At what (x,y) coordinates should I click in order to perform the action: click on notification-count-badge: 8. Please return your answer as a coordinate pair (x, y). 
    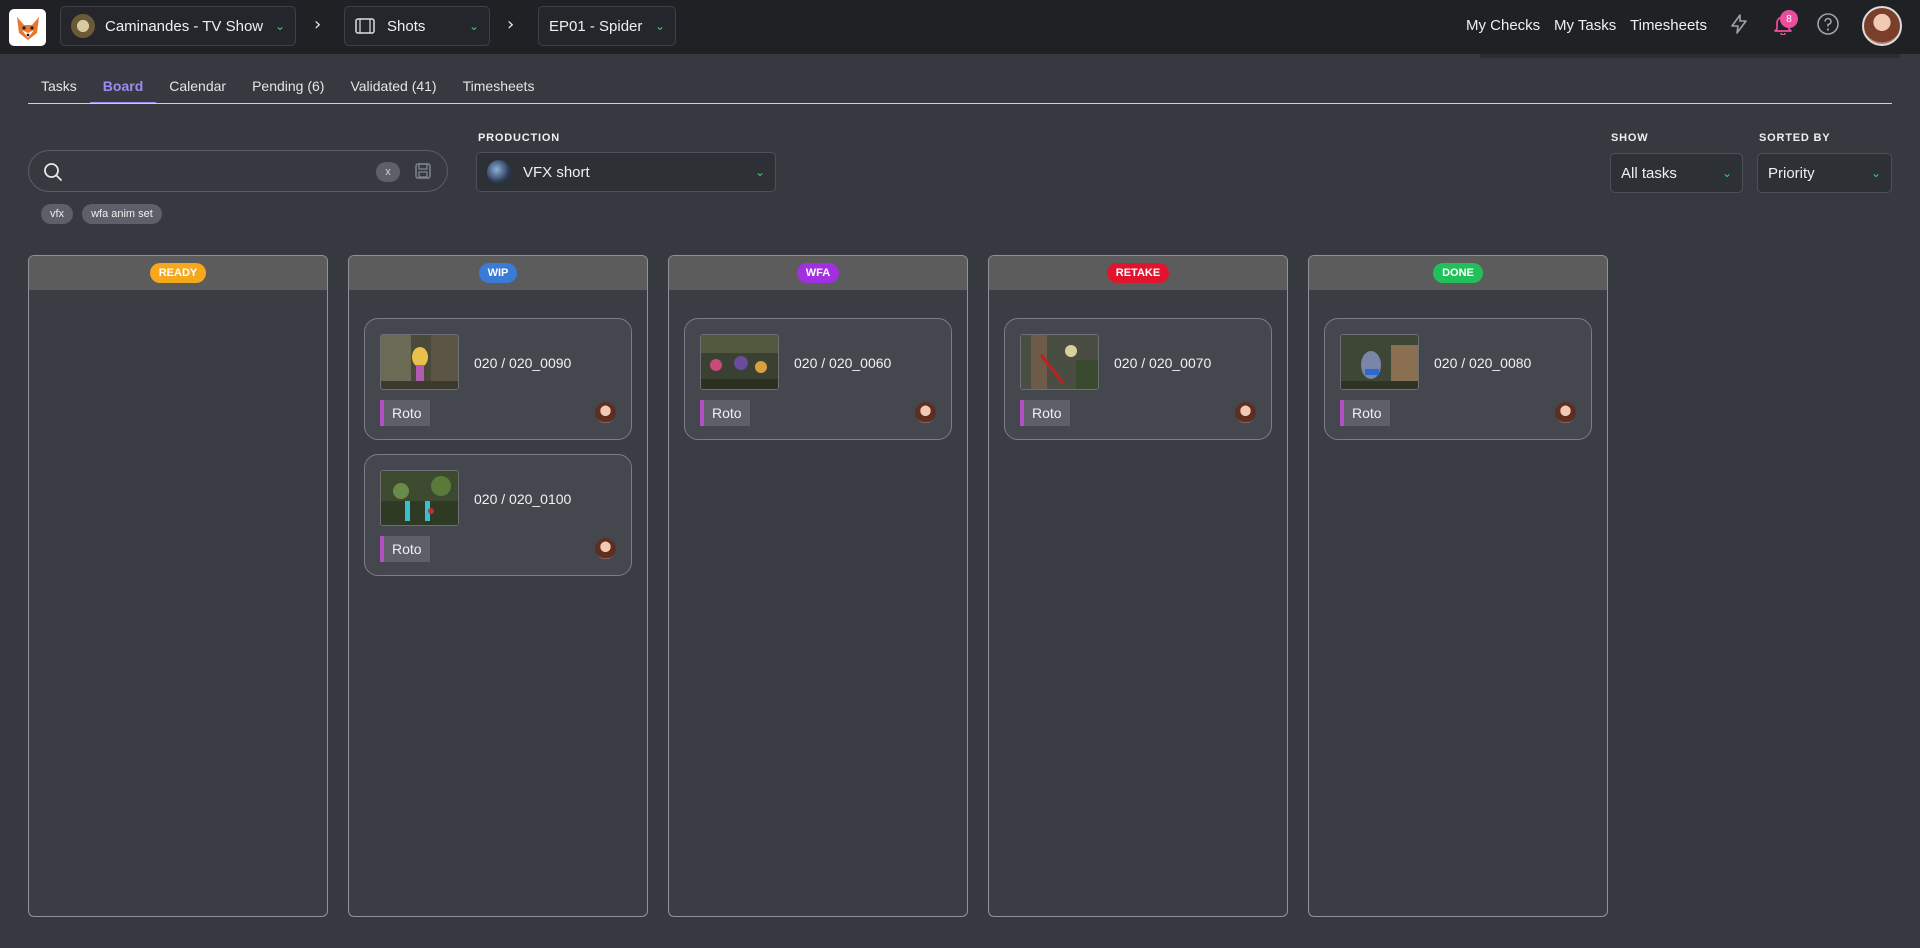
    Looking at the image, I should click on (1789, 19).